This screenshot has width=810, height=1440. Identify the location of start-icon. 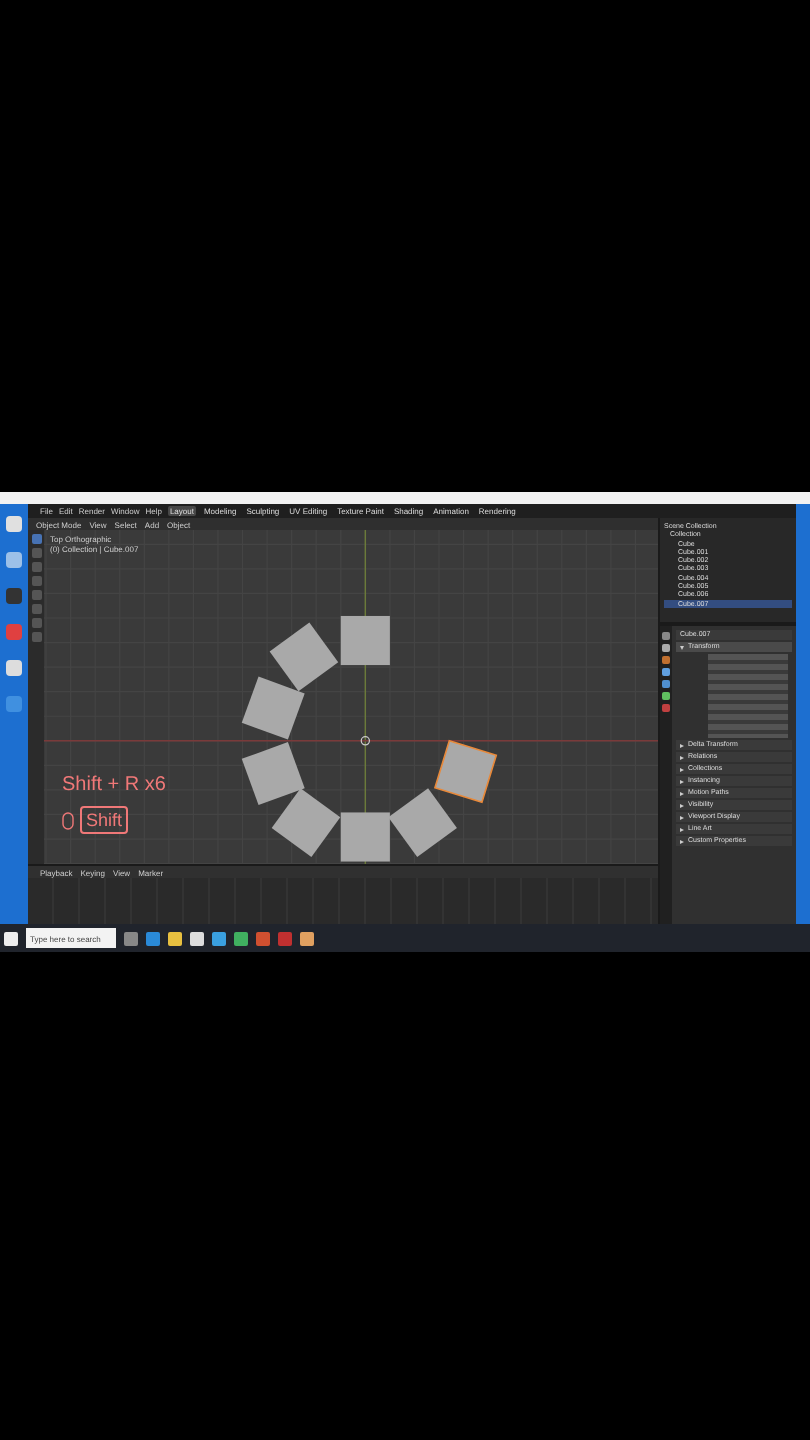
(11, 938).